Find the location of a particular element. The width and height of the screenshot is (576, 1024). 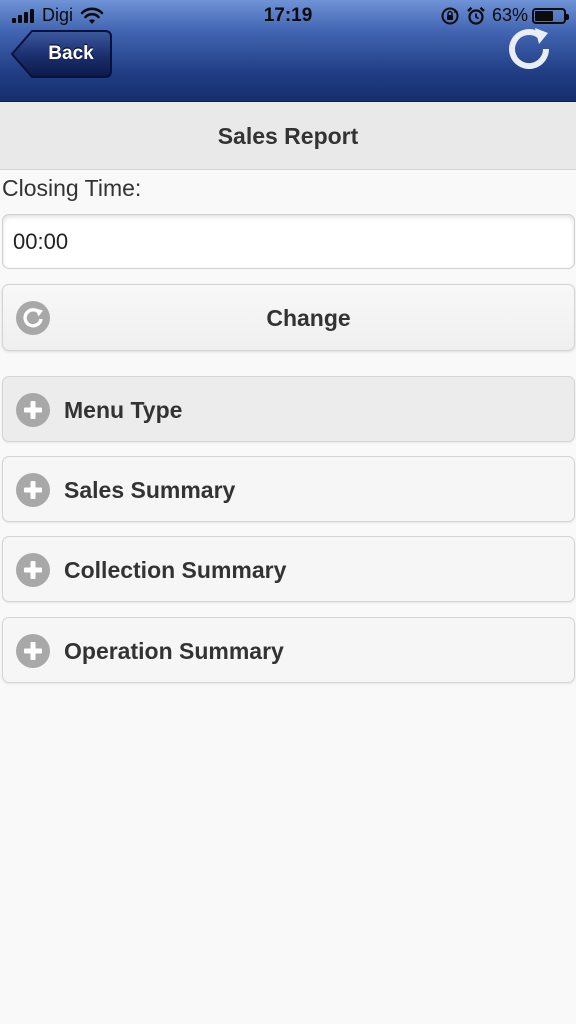

refresh-icon is located at coordinates (529, 49).